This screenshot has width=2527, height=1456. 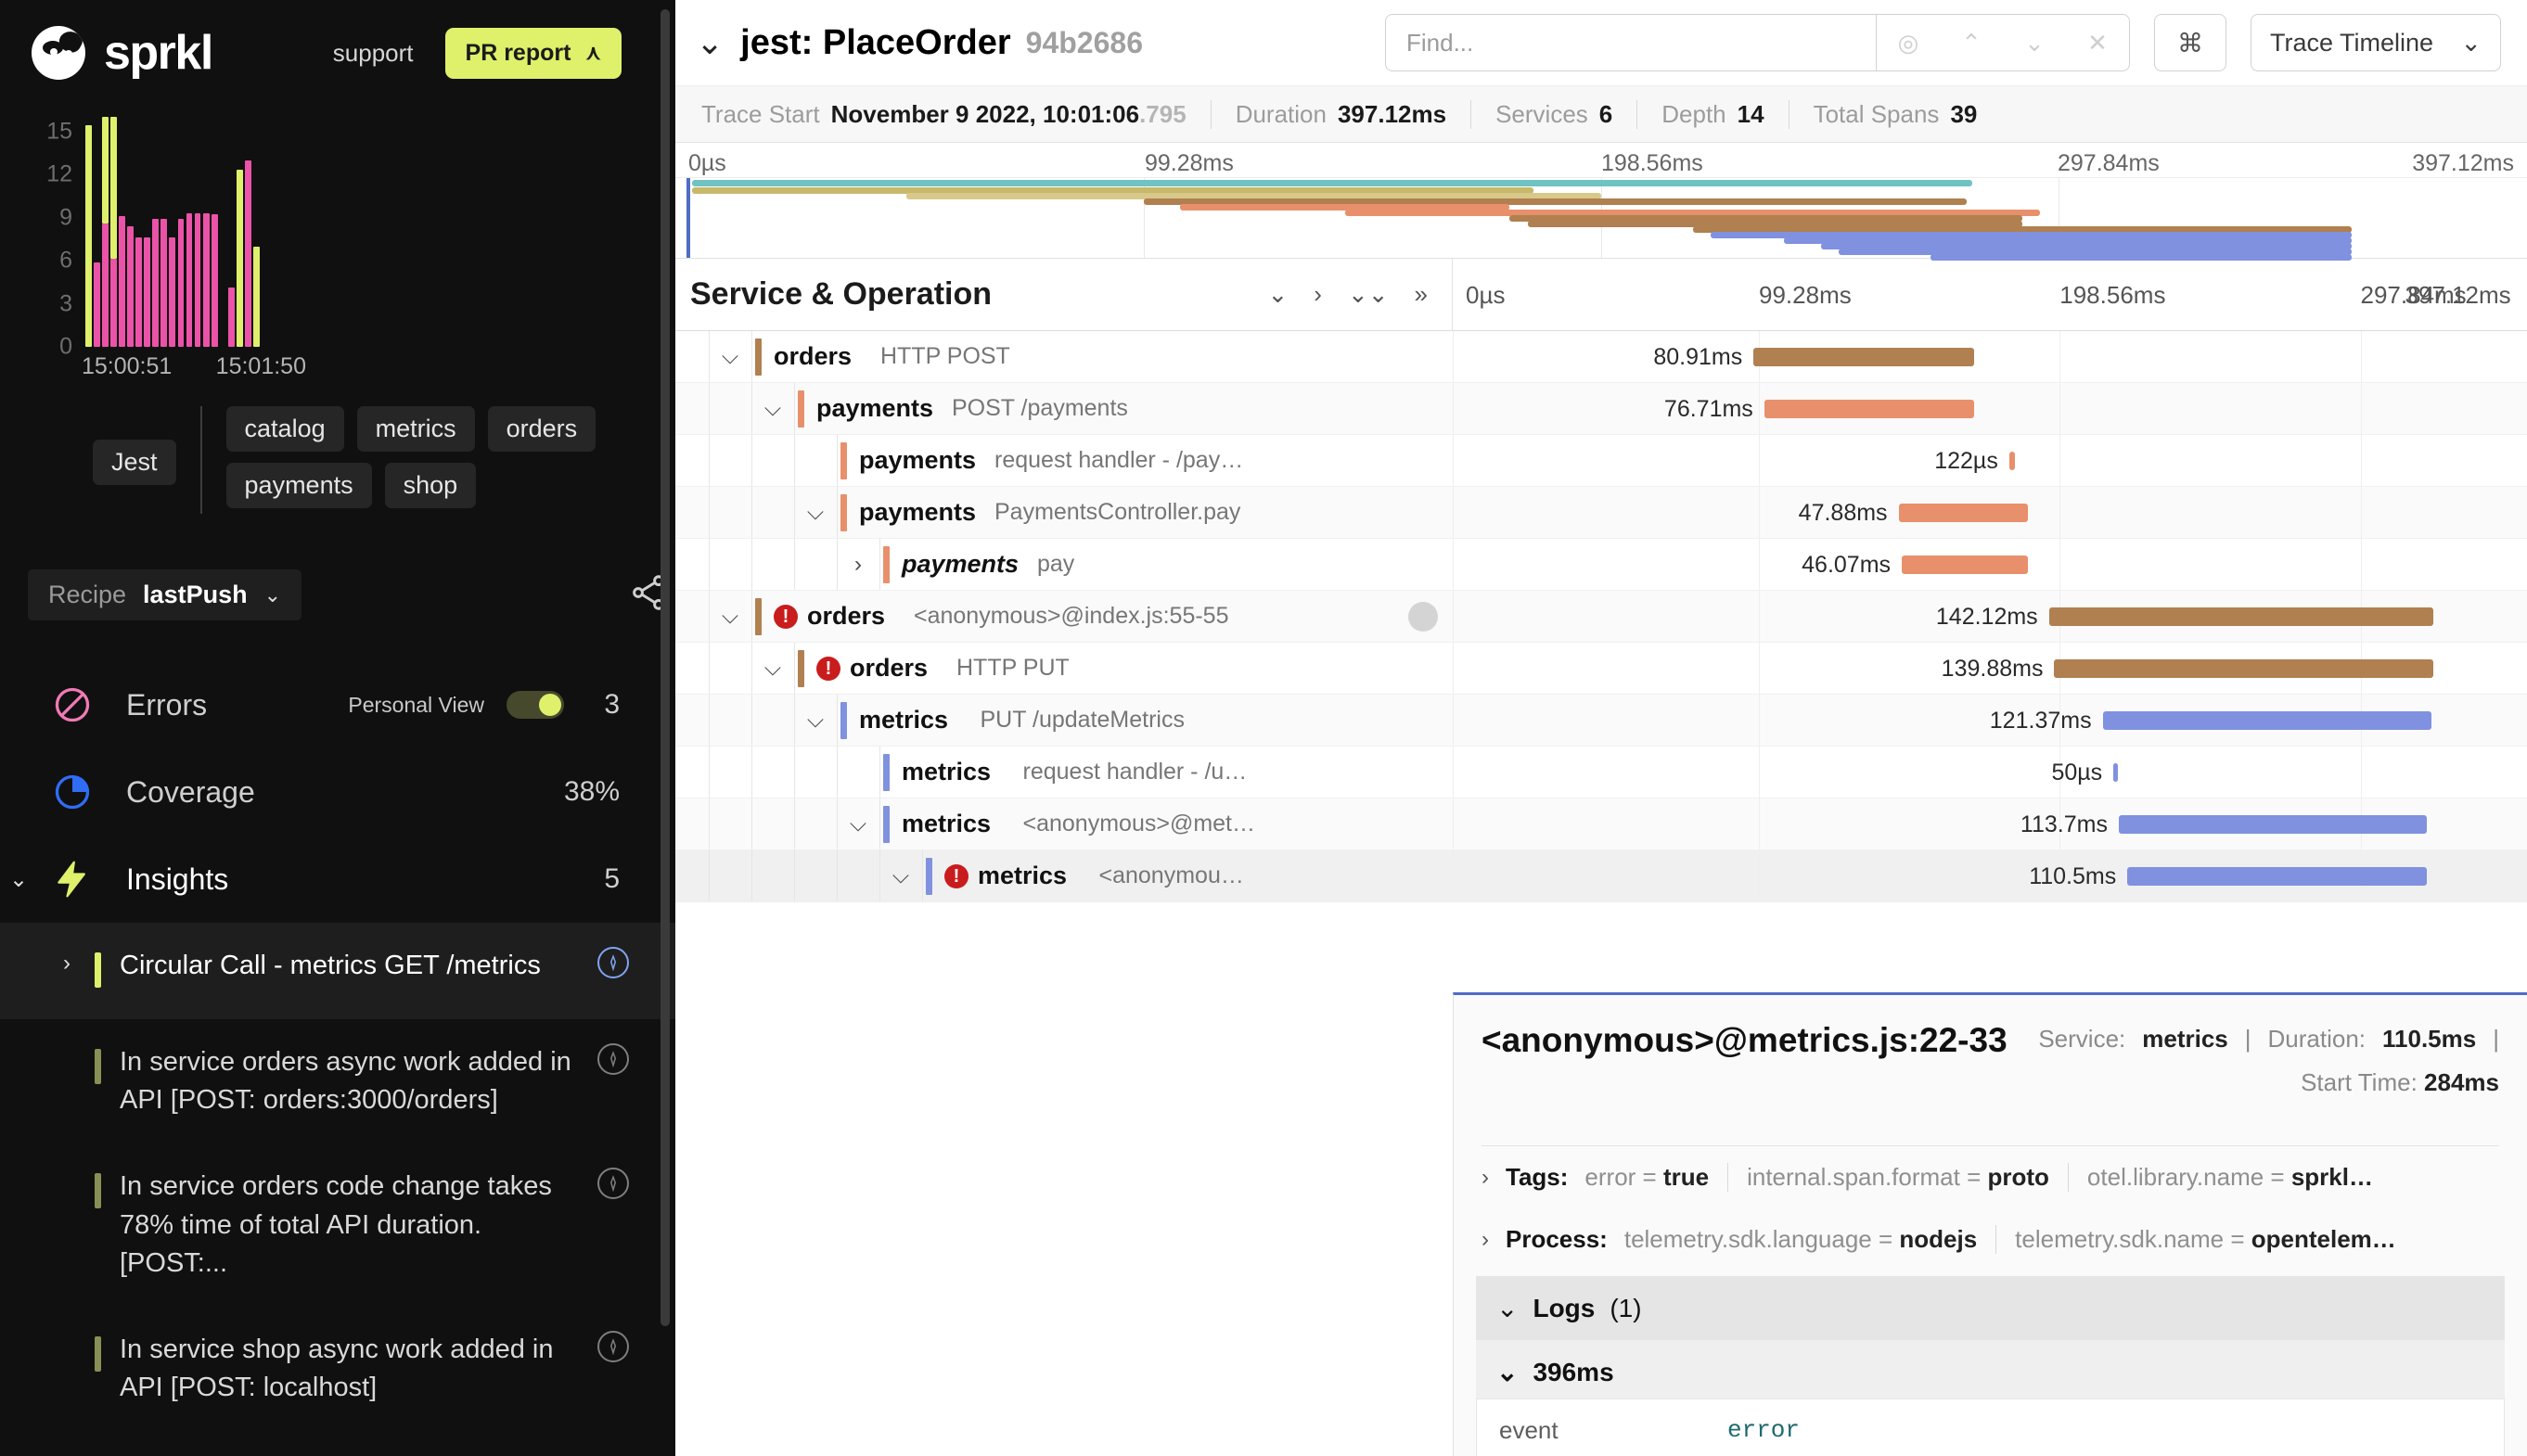 I want to click on span-expand-controls: ⌄ › ⌄⌄ », so click(x=1360, y=294).